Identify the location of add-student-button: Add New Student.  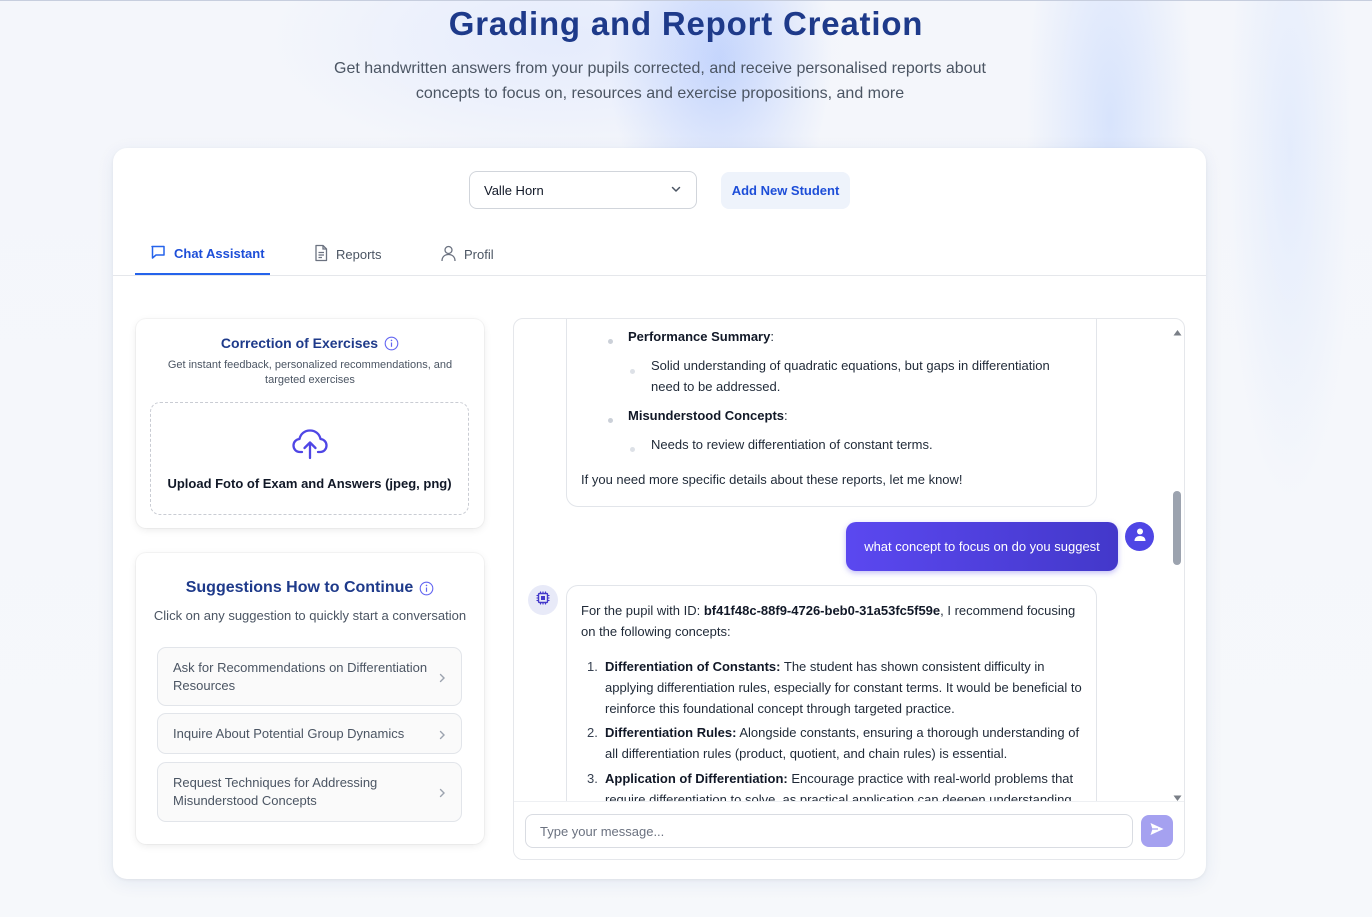
(785, 190).